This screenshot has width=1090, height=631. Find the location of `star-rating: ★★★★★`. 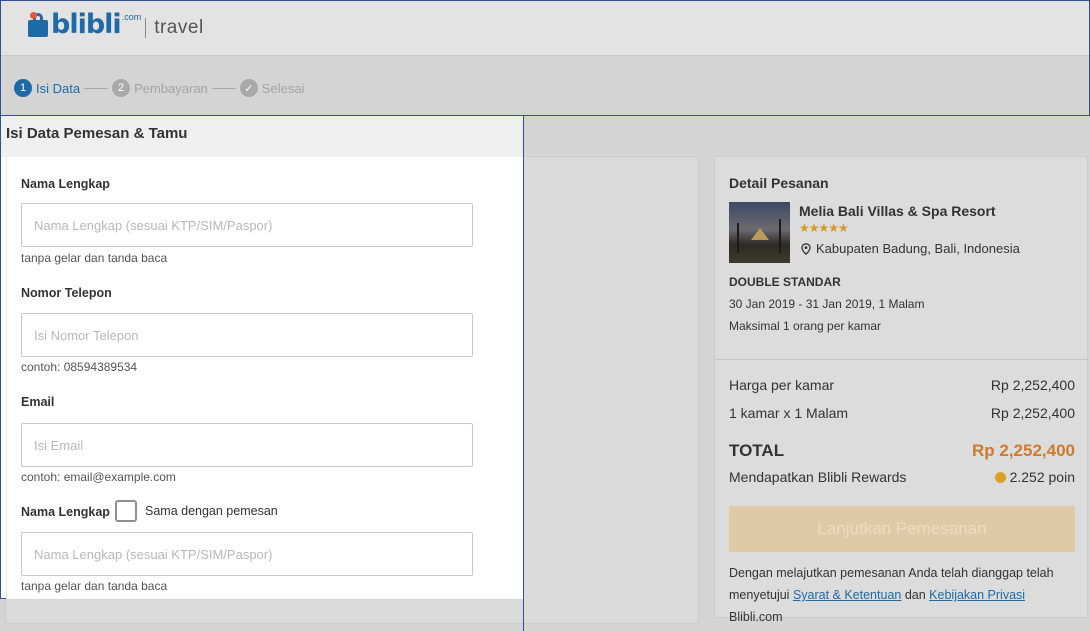

star-rating: ★★★★★ is located at coordinates (824, 228).